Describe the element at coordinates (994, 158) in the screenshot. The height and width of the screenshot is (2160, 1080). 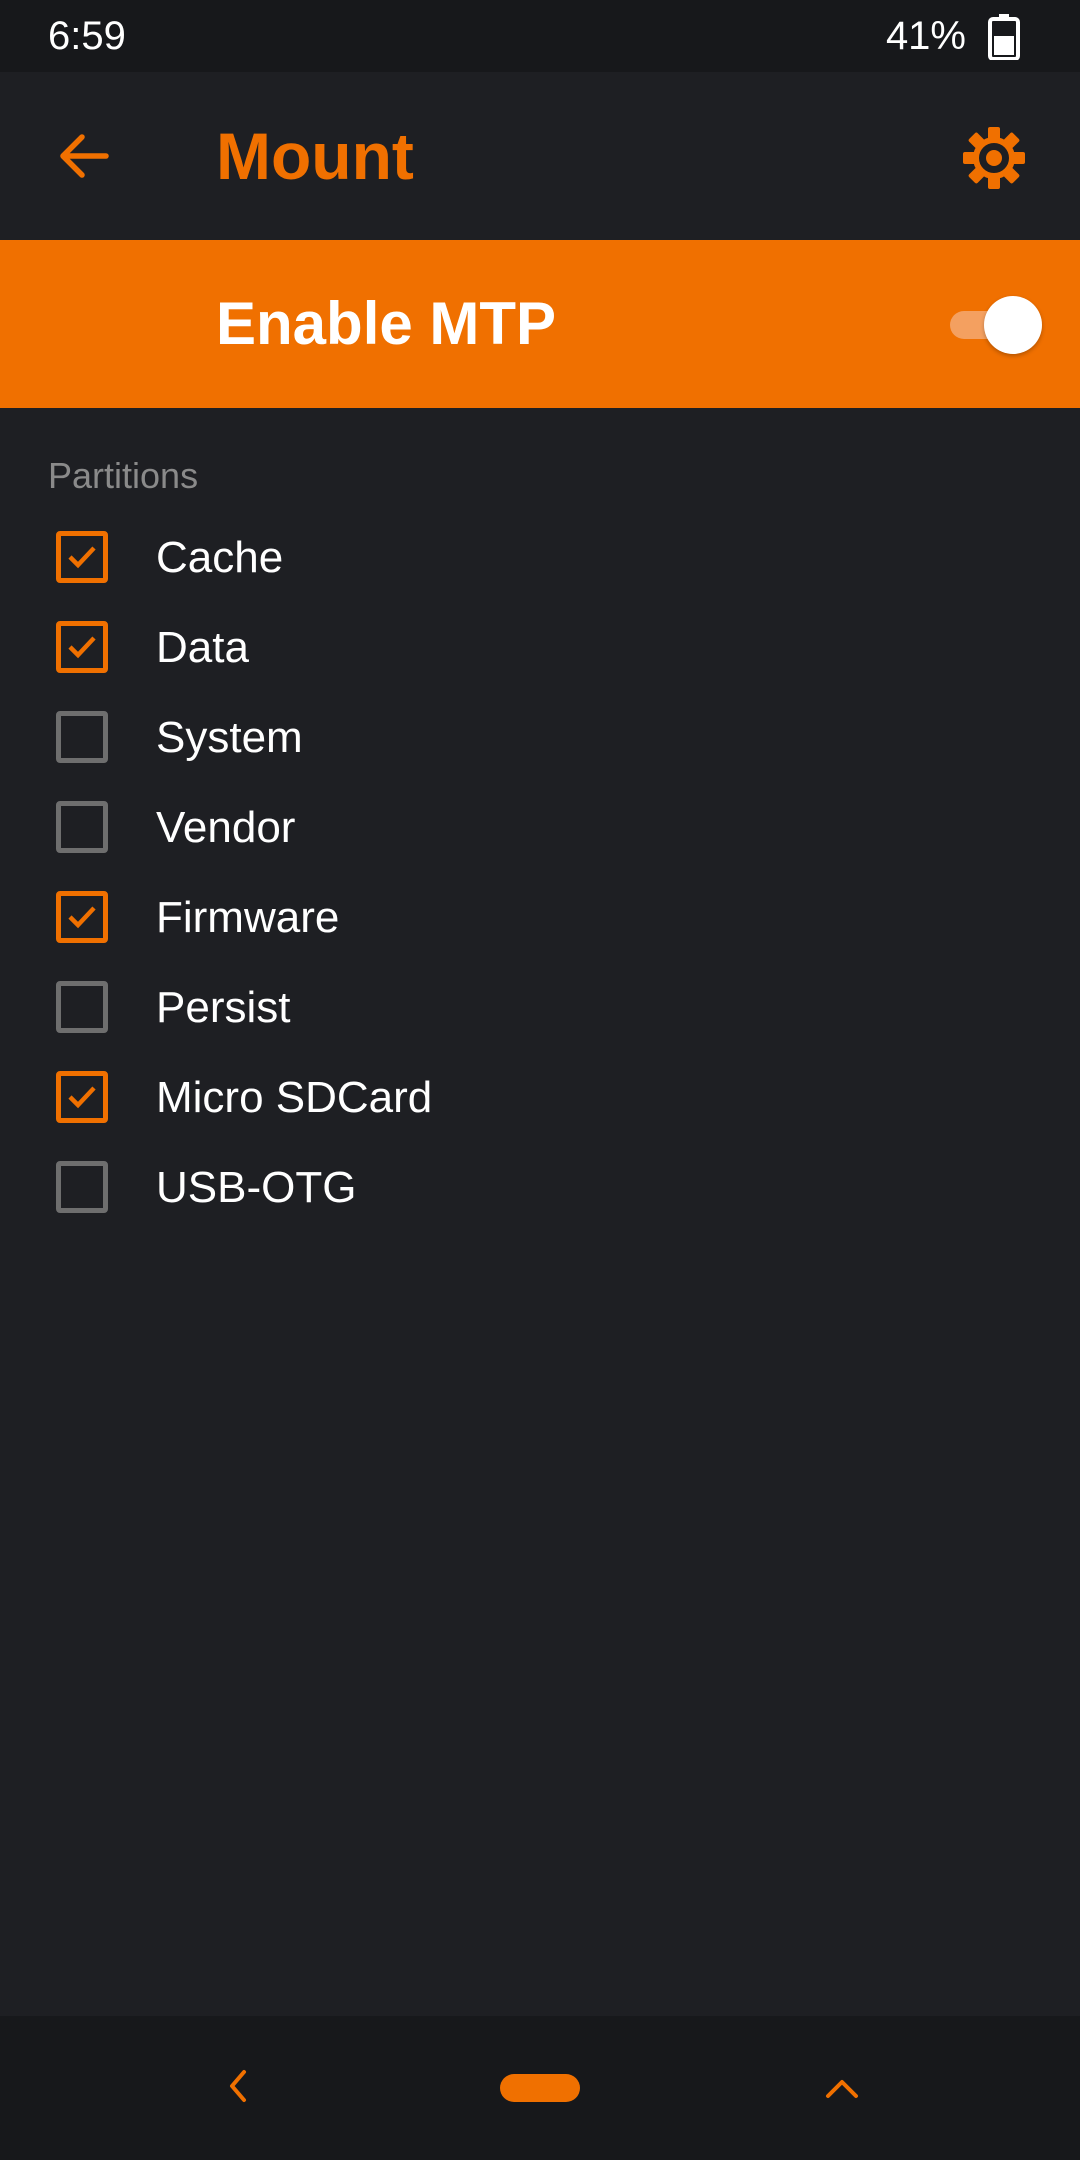
I see `gear-icon` at that location.